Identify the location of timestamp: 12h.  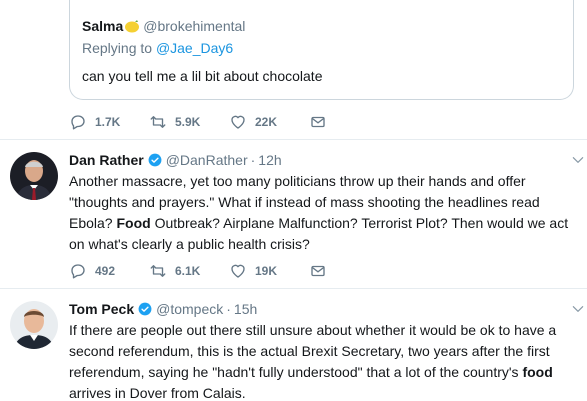
(269, 160).